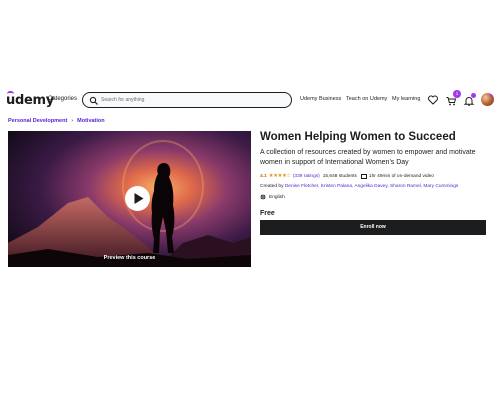 Image resolution: width=500 pixels, height=400 pixels. I want to click on udemy-logo: udemy, so click(30, 99).